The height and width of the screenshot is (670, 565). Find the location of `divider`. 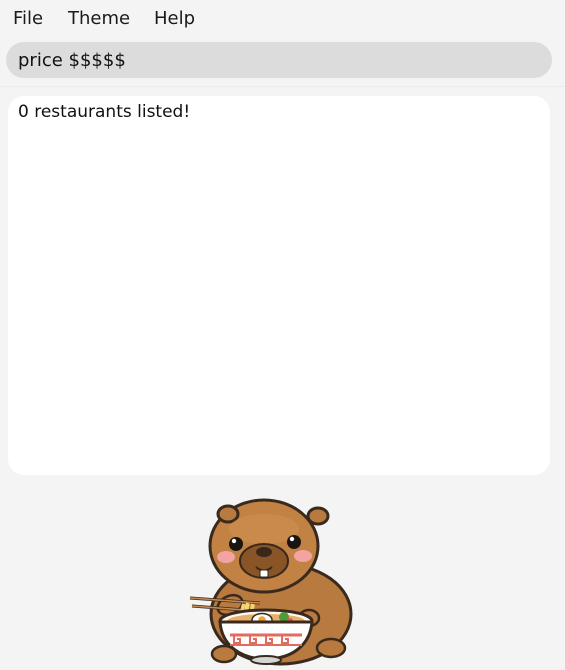

divider is located at coordinates (282, 86).